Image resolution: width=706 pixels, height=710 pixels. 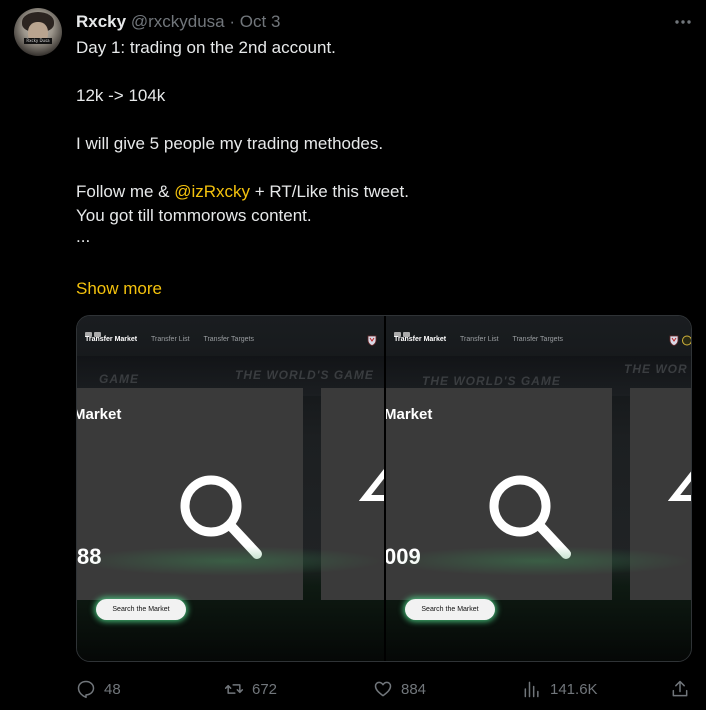 What do you see at coordinates (680, 688) in the screenshot?
I see `share-icon` at bounding box center [680, 688].